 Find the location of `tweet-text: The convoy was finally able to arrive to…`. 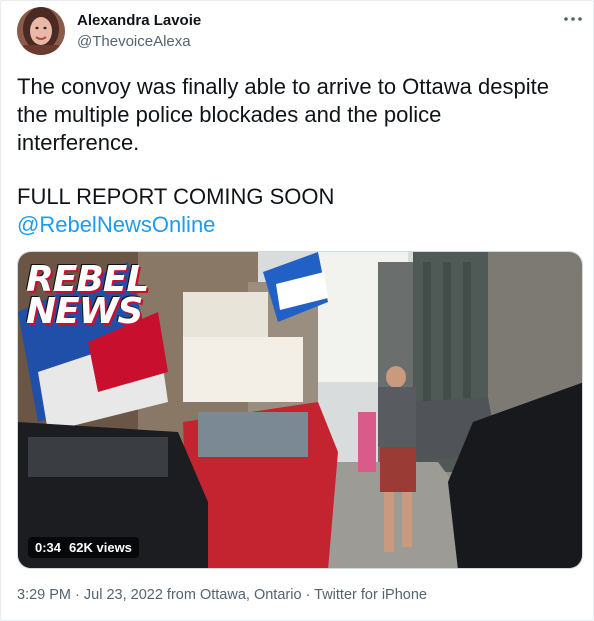

tweet-text: The convoy was finally able to arrive to… is located at coordinates (300, 115).